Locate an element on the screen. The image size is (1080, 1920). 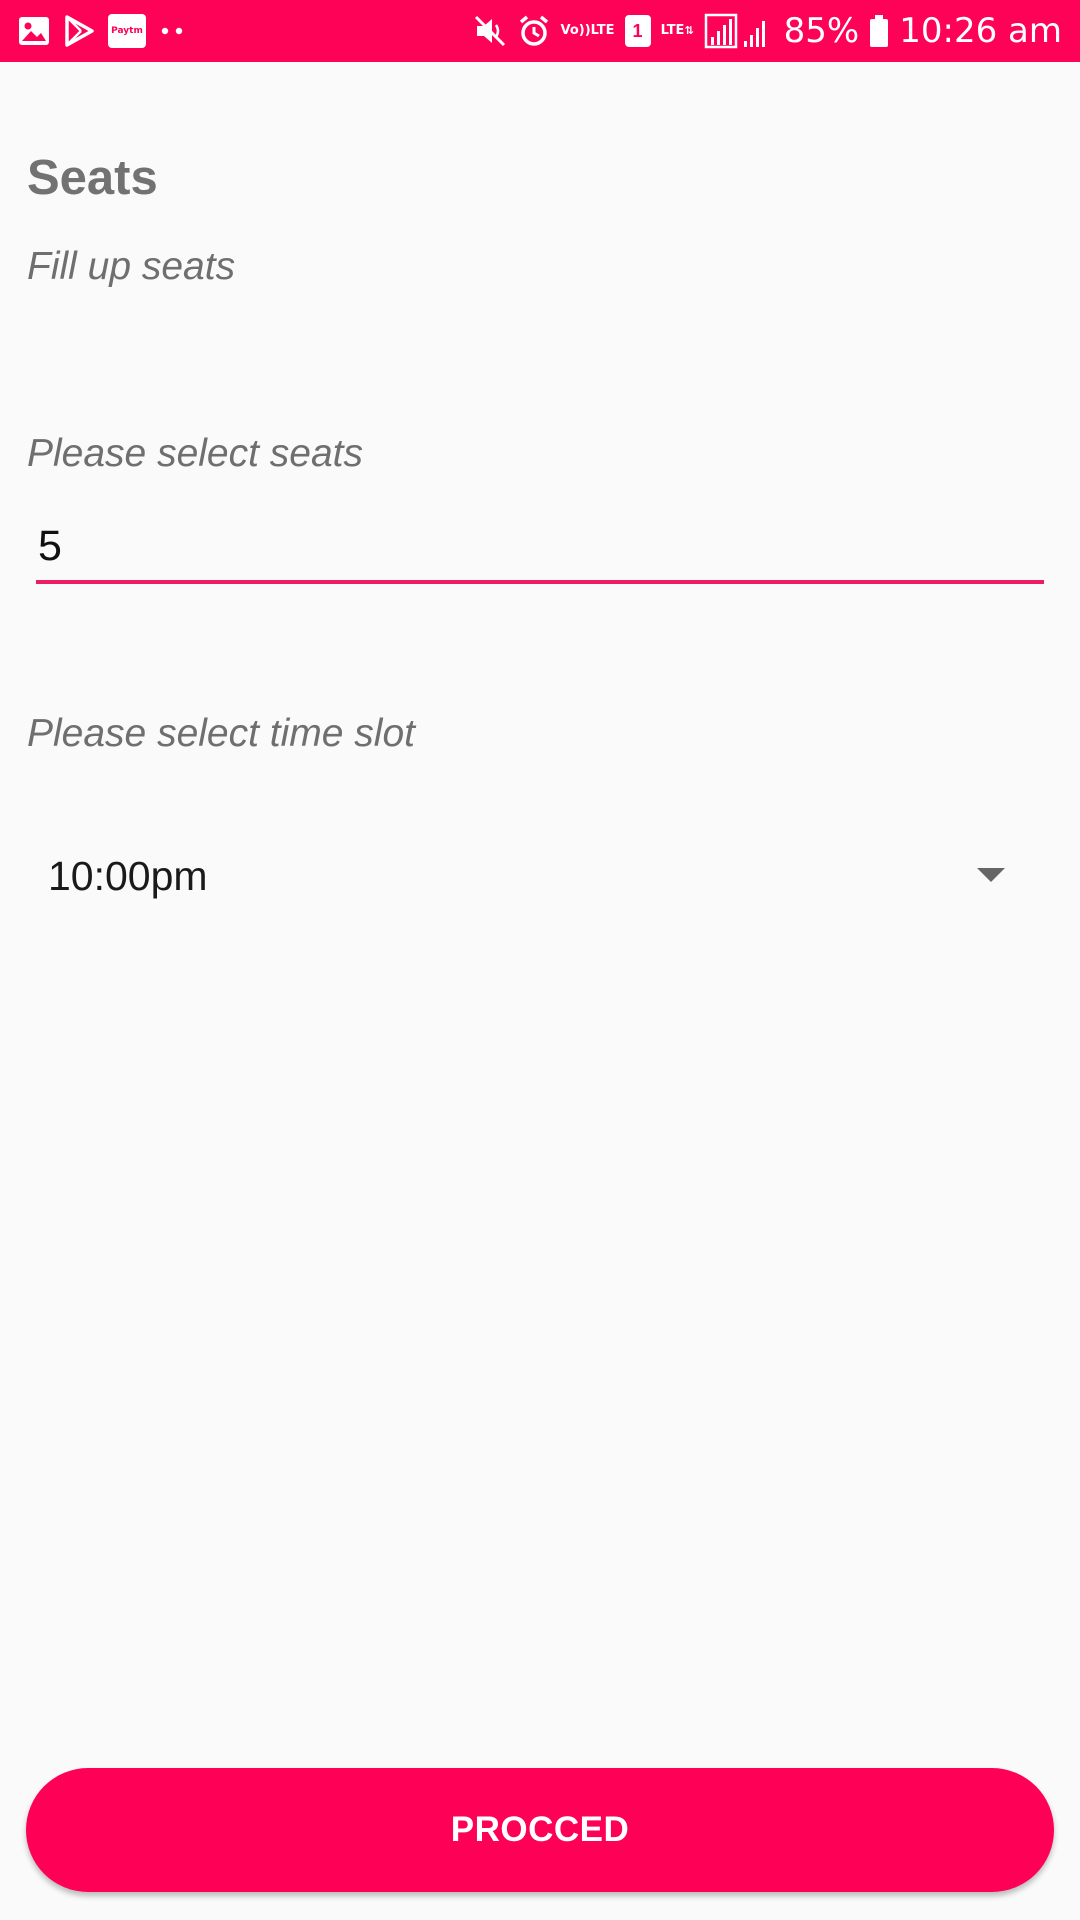
more-notifications-icon is located at coordinates (173, 31).